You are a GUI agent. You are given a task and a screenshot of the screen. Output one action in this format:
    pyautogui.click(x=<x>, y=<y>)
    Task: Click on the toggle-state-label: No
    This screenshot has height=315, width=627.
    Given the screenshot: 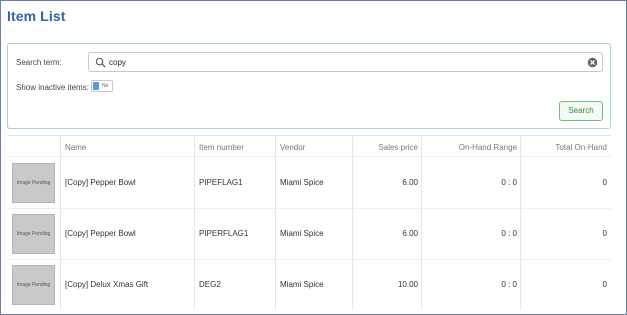 What is the action you would take?
    pyautogui.click(x=105, y=86)
    